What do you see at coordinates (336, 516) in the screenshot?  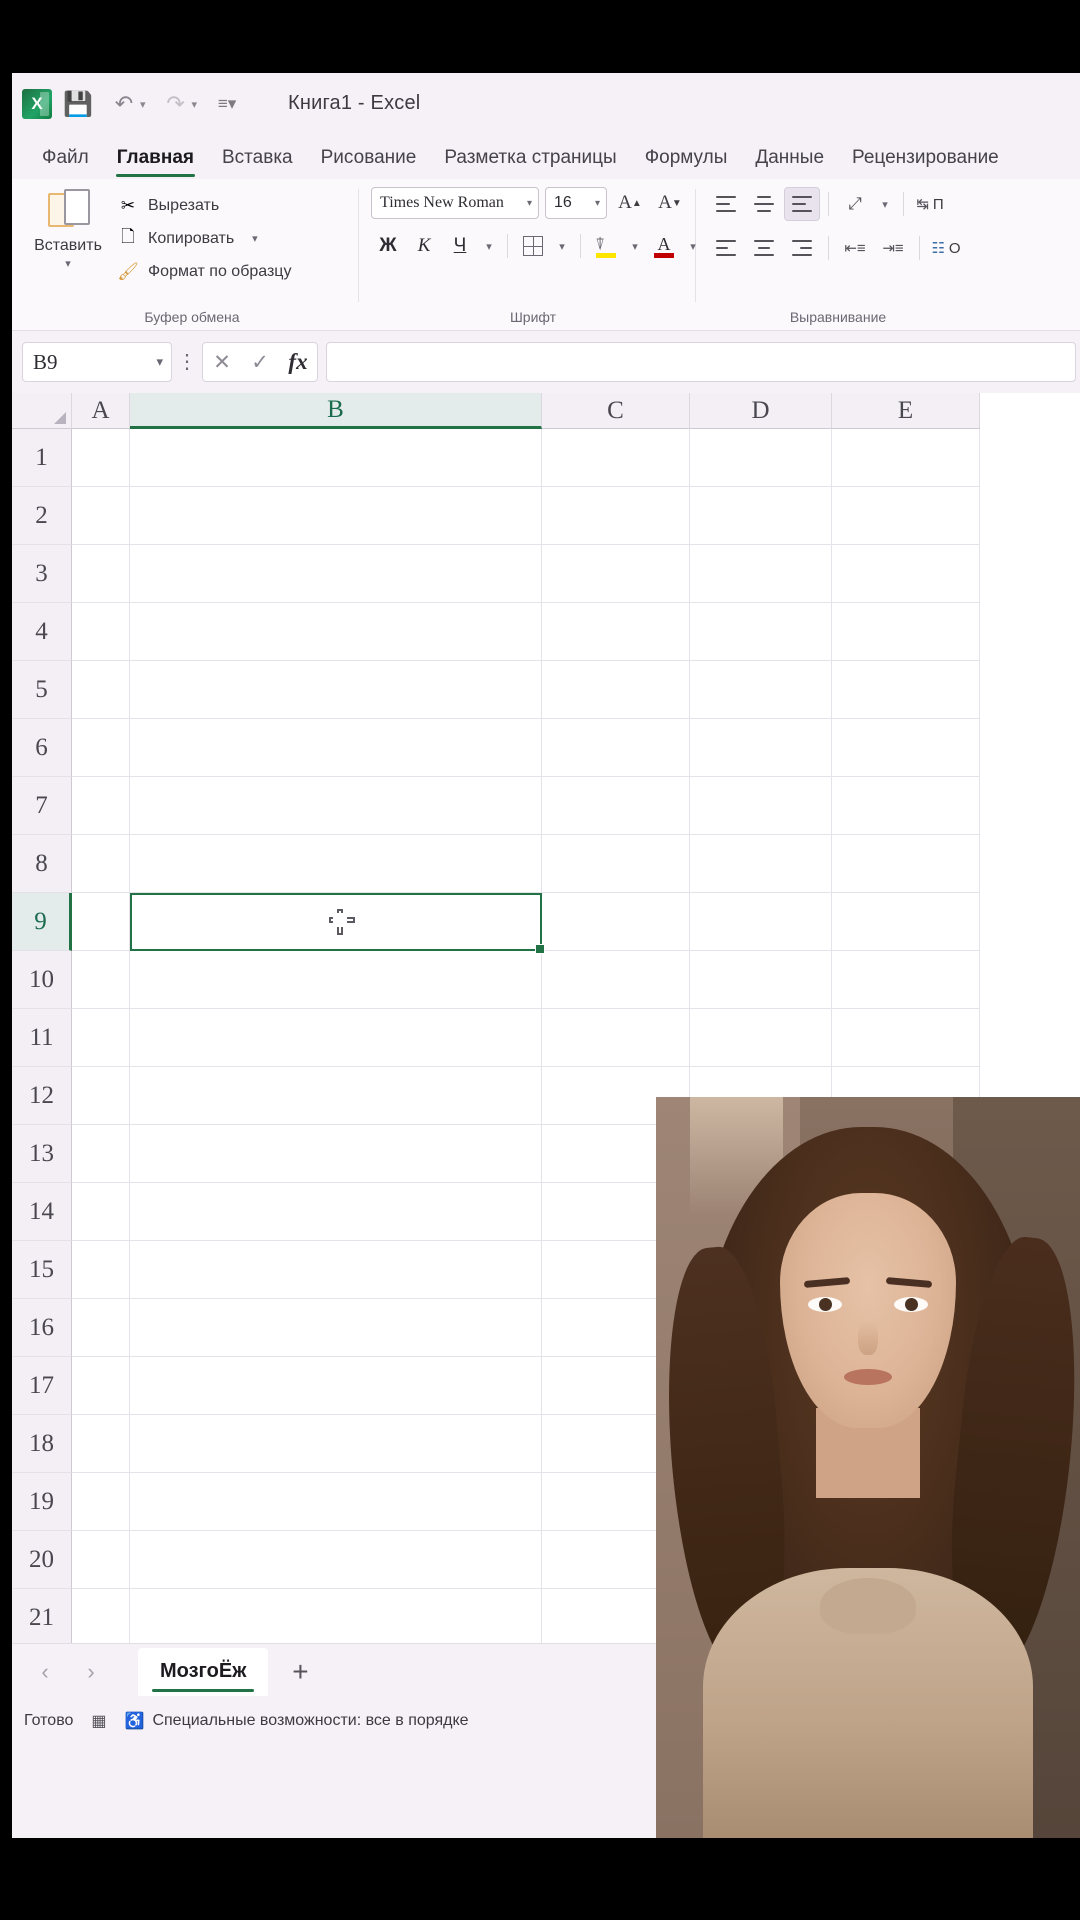 I see `cell-B2` at bounding box center [336, 516].